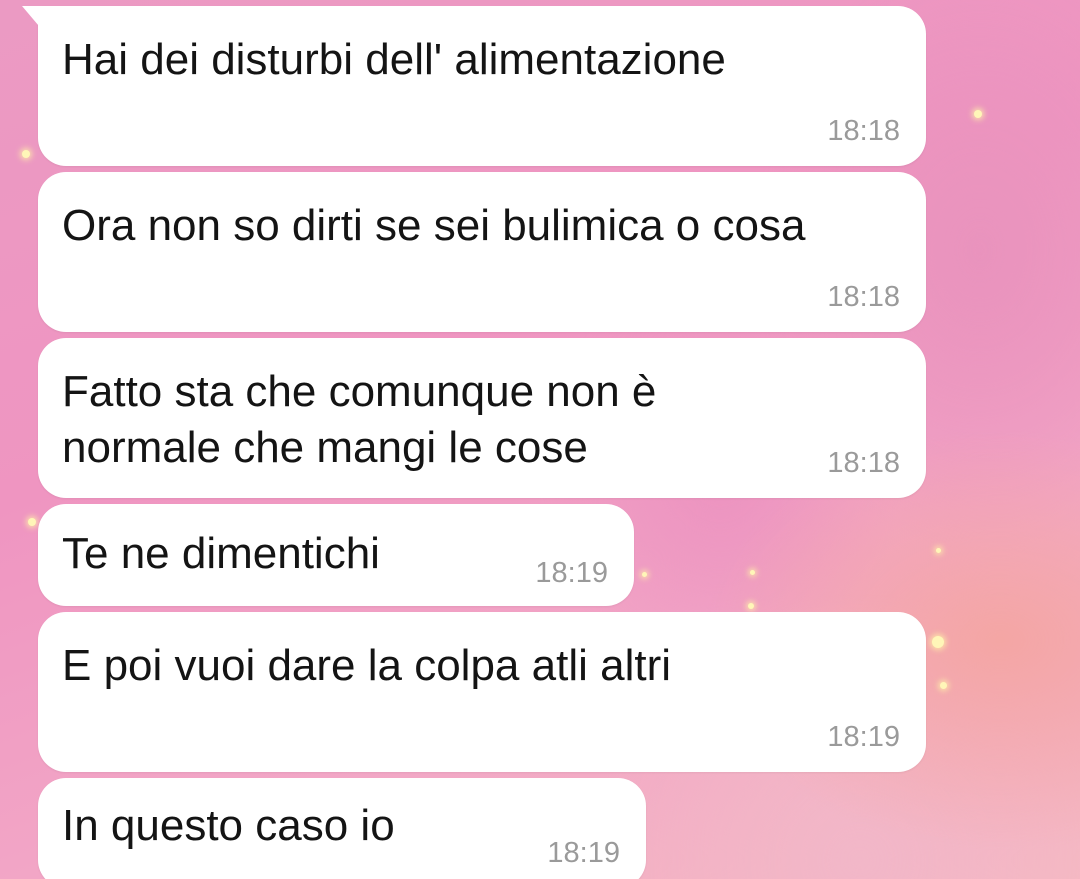  Describe the element at coordinates (366, 665) in the screenshot. I see `message-text: E poi vuoi dare la colpa atli altri` at that location.